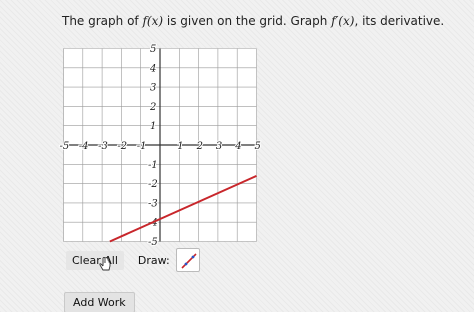  I want to click on y-tick-label: -1, so click(153, 165).